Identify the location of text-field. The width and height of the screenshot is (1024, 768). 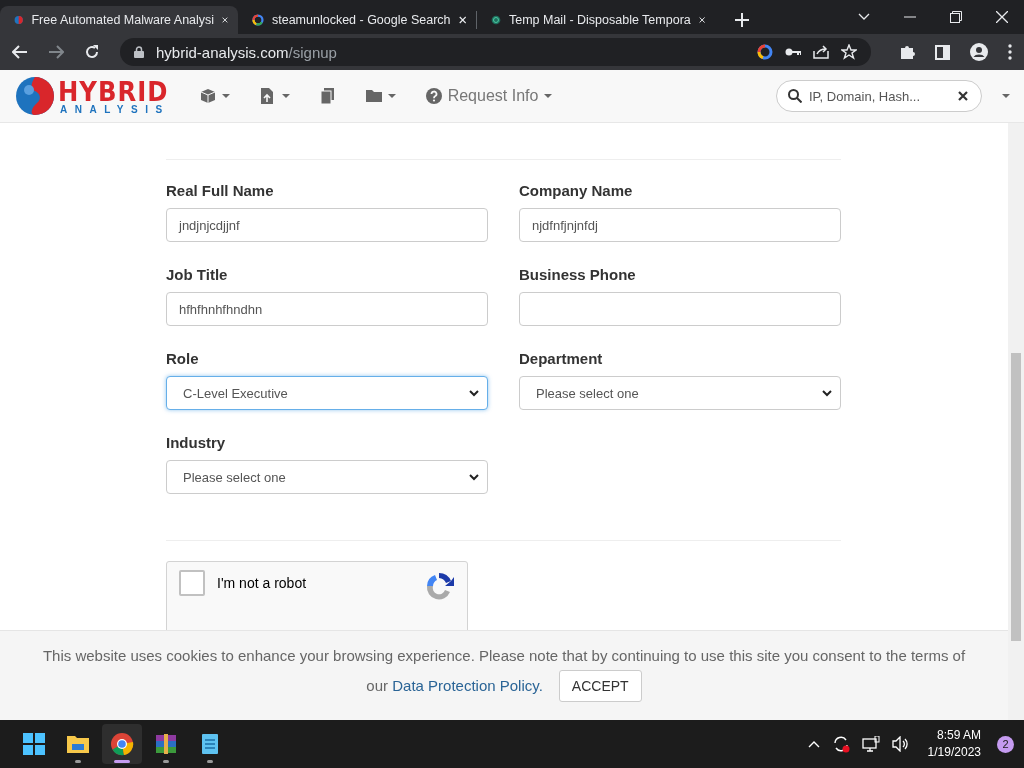
(680, 309).